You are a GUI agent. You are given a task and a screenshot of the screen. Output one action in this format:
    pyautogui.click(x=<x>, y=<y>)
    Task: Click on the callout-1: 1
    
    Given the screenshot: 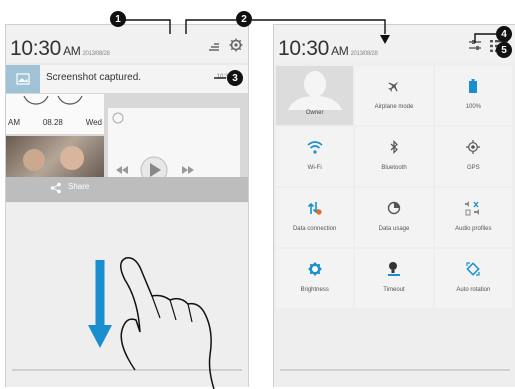 What is the action you would take?
    pyautogui.click(x=118, y=19)
    